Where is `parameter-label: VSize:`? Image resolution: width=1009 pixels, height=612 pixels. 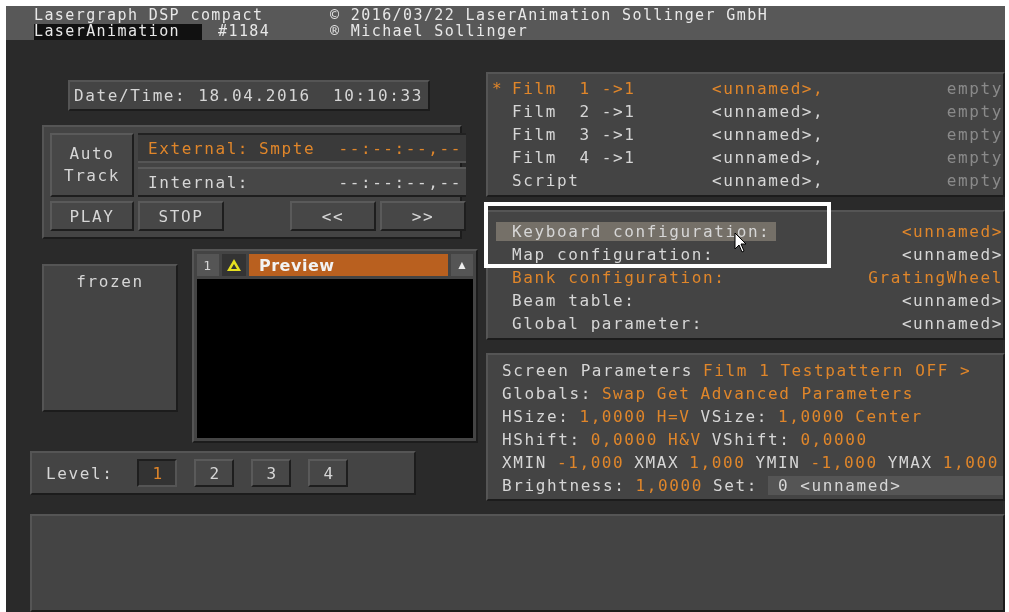 parameter-label: VSize: is located at coordinates (734, 416).